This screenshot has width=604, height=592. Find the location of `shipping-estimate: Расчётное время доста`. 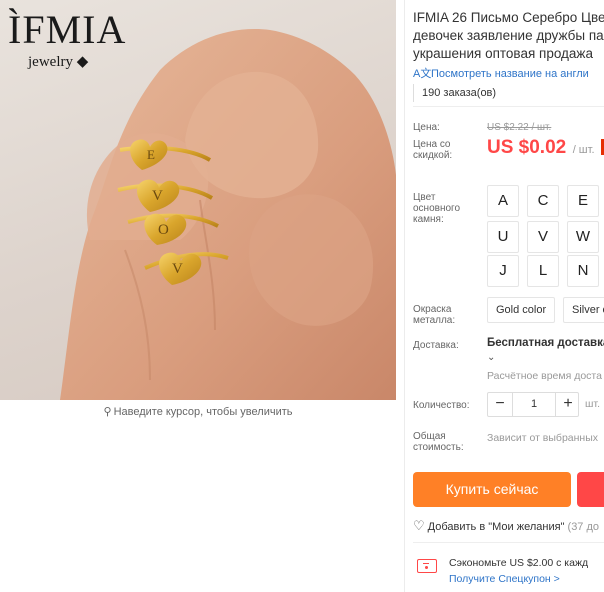

shipping-estimate: Расчётное время доста is located at coordinates (544, 376).